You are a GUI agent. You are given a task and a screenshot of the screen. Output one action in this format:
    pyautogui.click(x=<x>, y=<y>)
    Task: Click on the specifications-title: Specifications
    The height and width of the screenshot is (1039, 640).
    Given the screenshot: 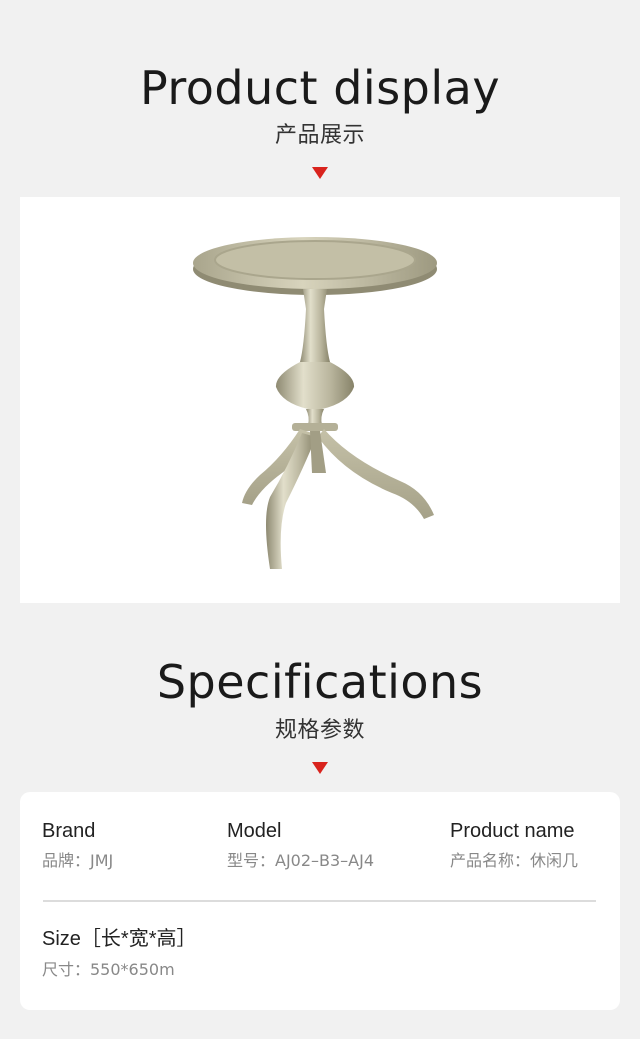 What is the action you would take?
    pyautogui.click(x=320, y=682)
    